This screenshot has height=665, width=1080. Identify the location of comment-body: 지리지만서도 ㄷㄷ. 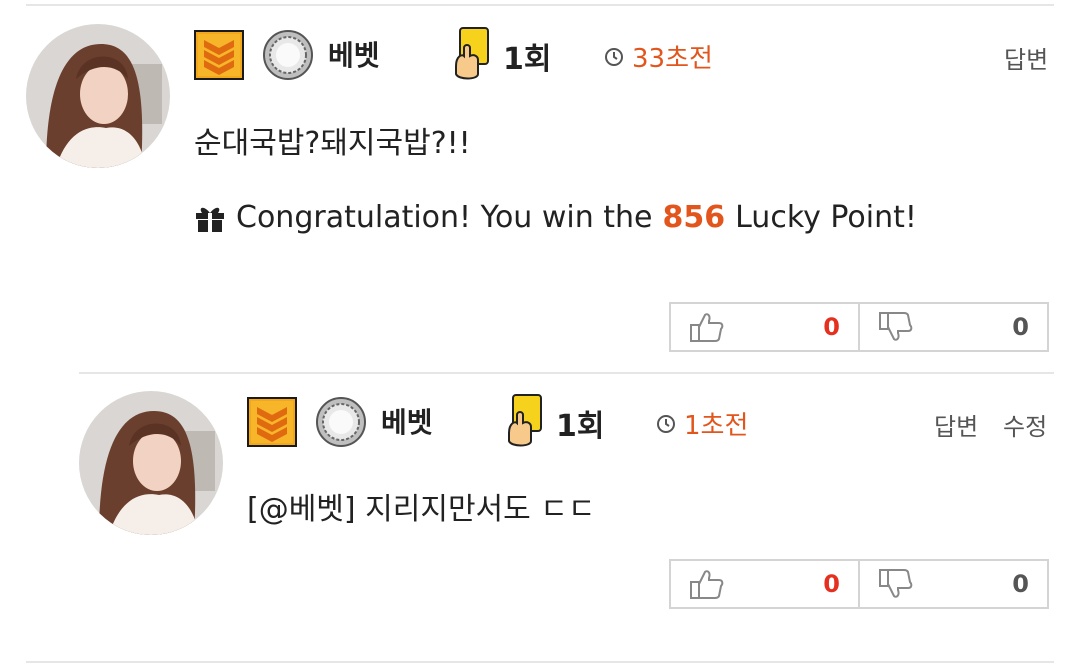
(480, 509).